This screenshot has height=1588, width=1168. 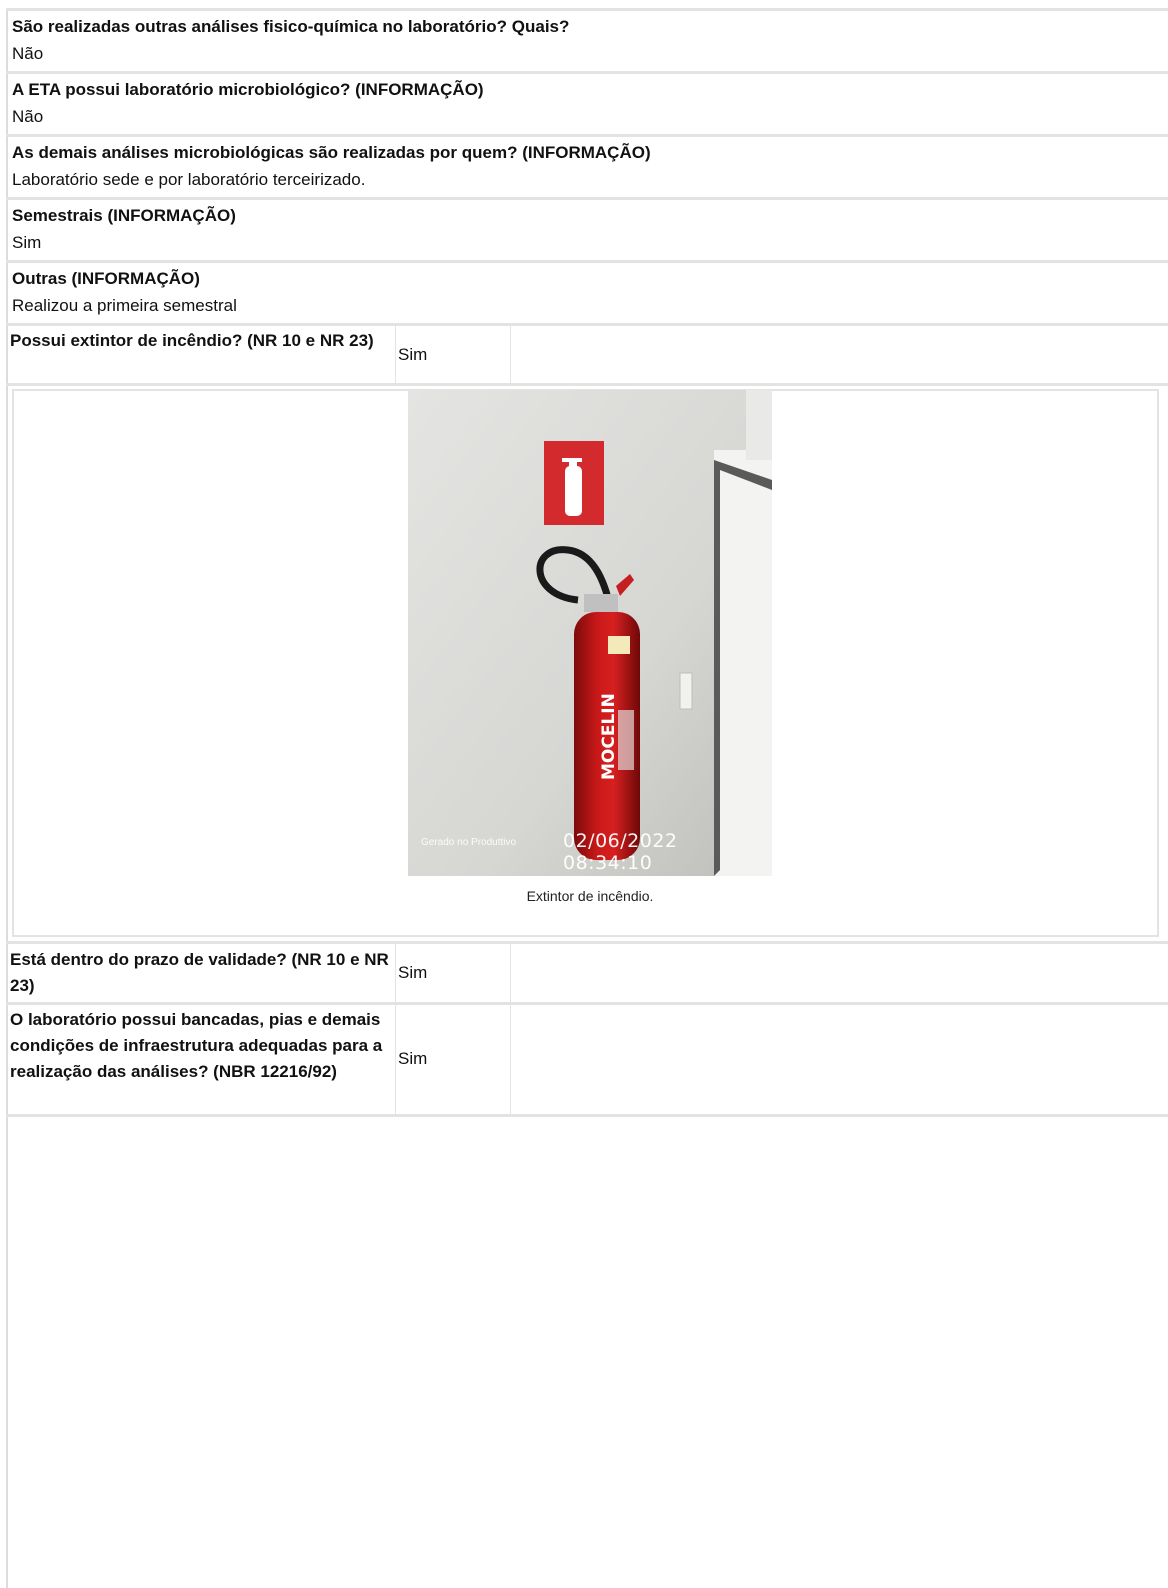 I want to click on question-text: Semestrais (INFORMAÇÃO), so click(x=124, y=215).